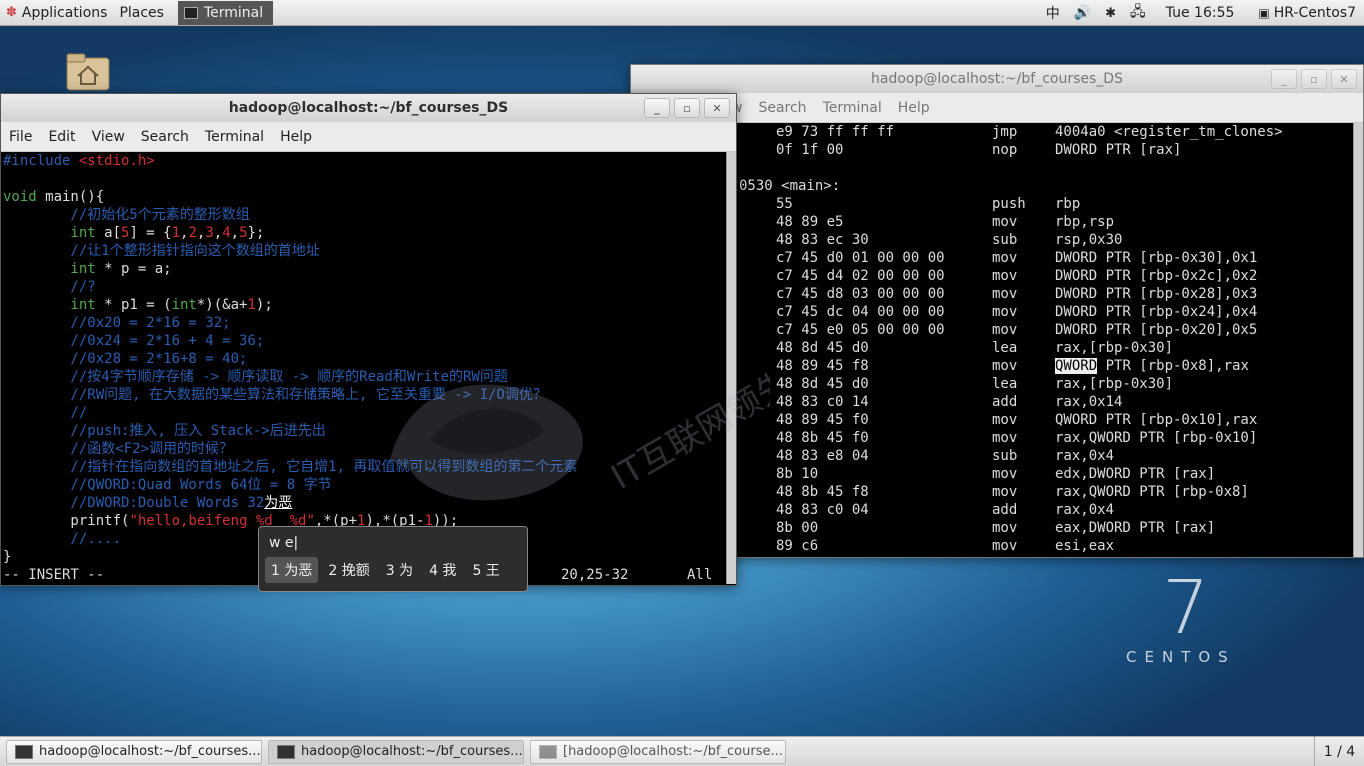 This screenshot has width=1364, height=766. Describe the element at coordinates (399, 570) in the screenshot. I see `ime-candidate: 3 为` at that location.